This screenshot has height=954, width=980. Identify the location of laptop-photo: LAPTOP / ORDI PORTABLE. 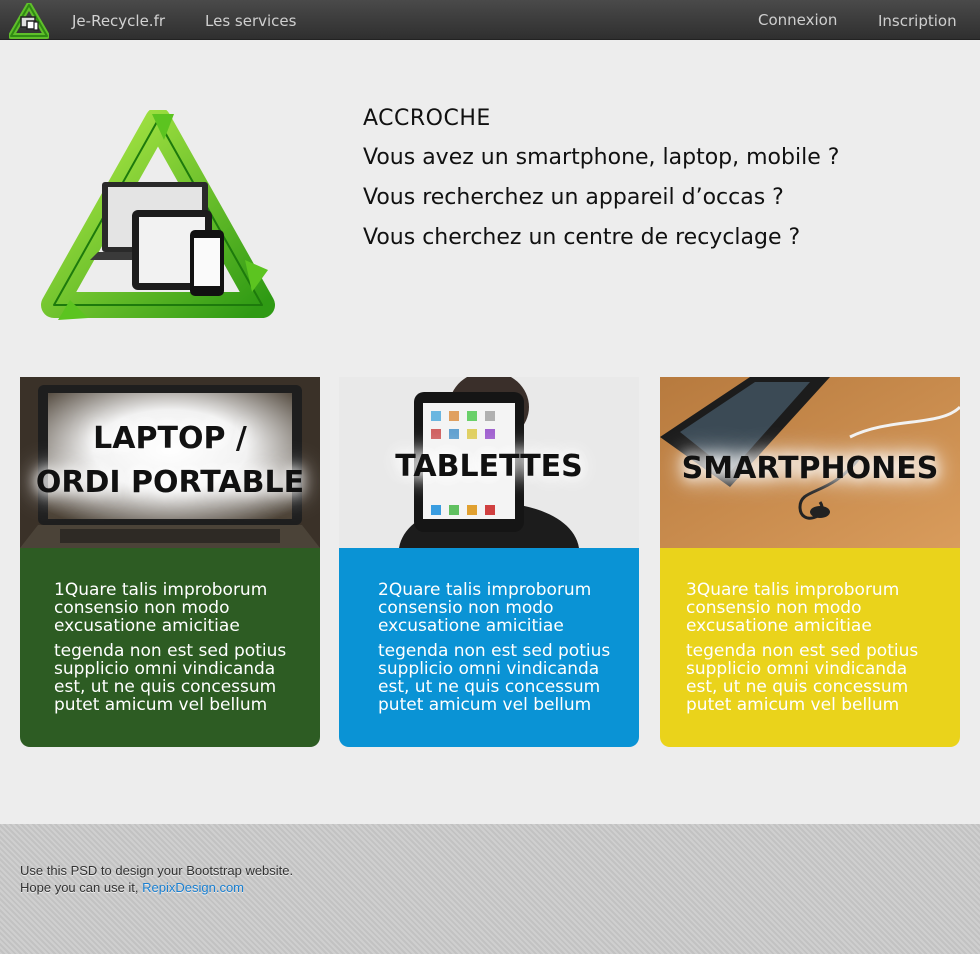
(170, 462).